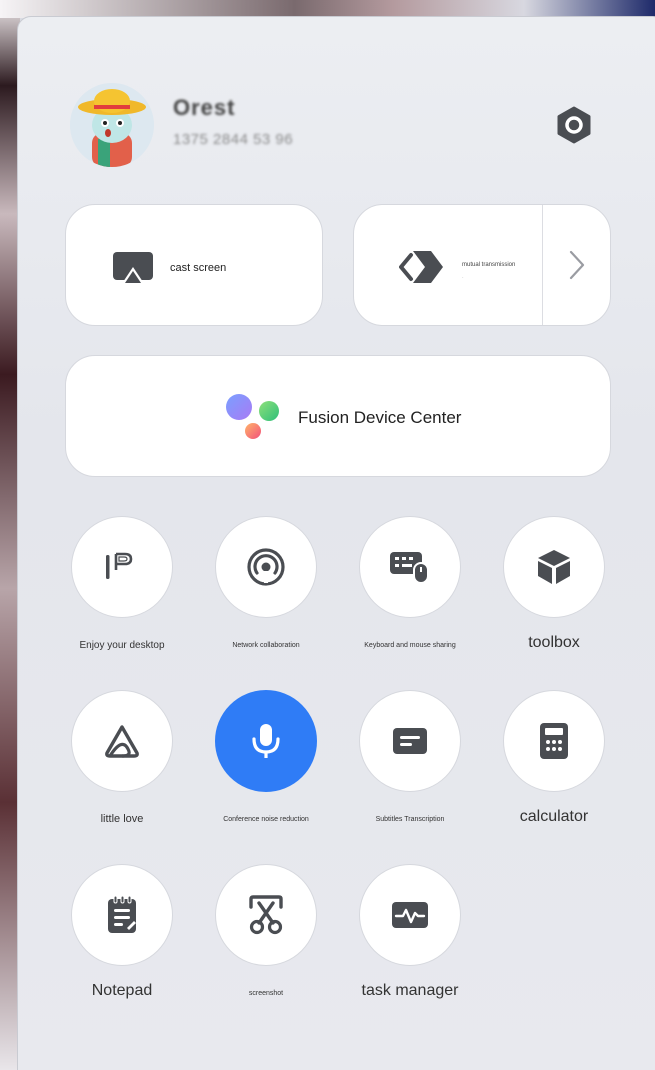  What do you see at coordinates (112, 125) in the screenshot?
I see `avatar` at bounding box center [112, 125].